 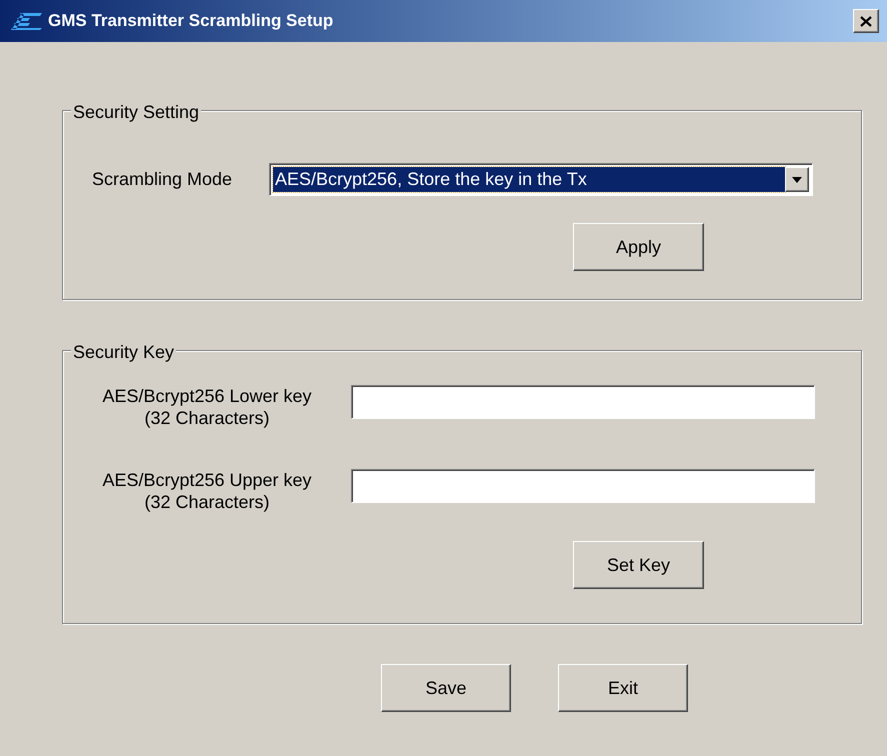 I want to click on dropdown-value: AES/Bcrypt256, Store the key in the Tx, so click(x=529, y=179).